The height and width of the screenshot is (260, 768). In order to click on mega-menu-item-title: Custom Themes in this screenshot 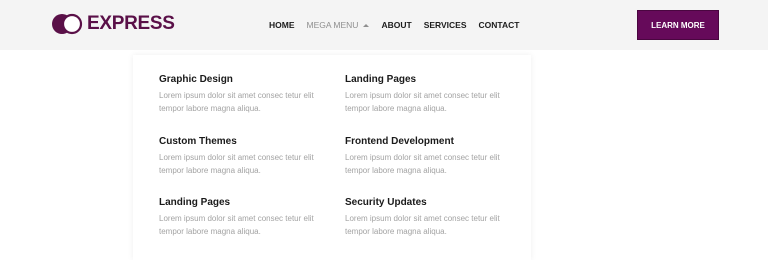, I will do `click(198, 141)`.